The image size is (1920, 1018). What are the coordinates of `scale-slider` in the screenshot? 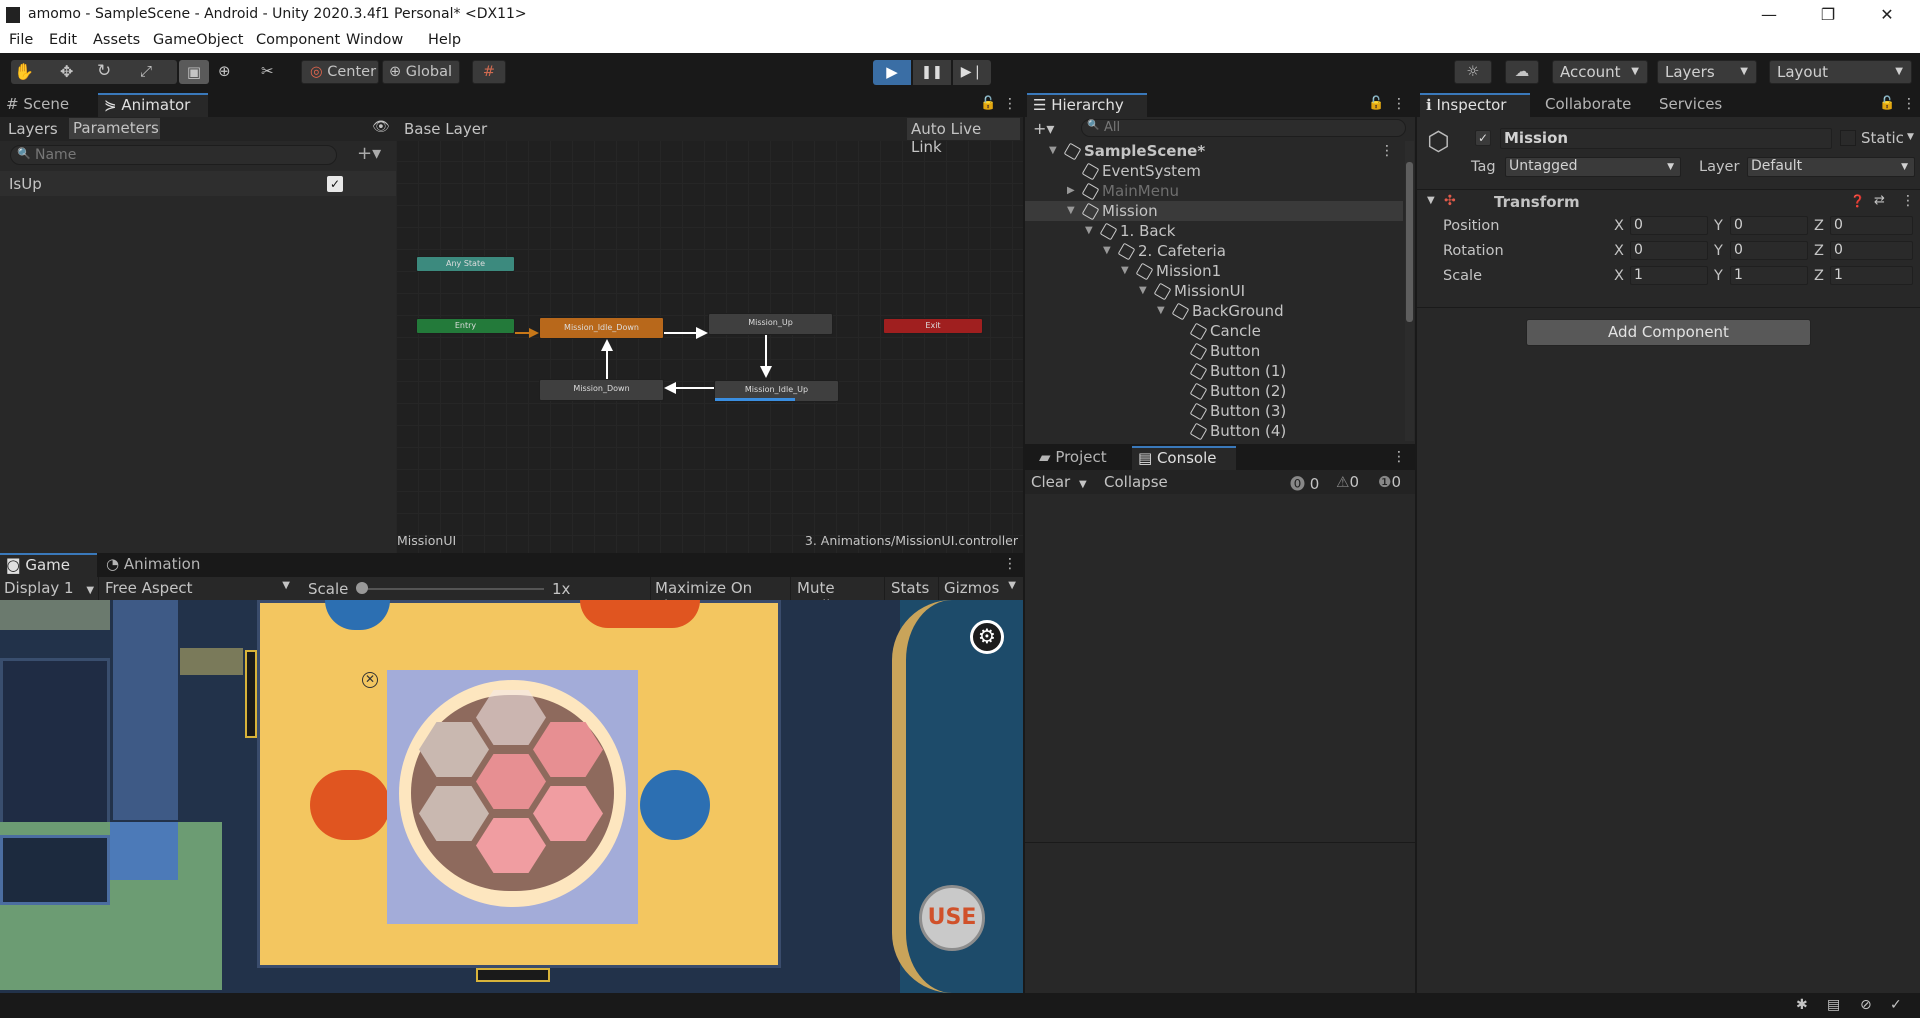 It's located at (453, 589).